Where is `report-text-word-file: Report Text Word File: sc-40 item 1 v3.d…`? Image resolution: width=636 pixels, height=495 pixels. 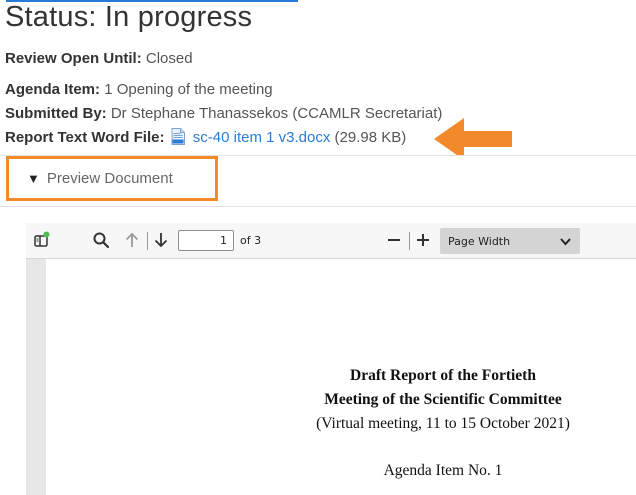
report-text-word-file: Report Text Word File: sc-40 item 1 v3.d… is located at coordinates (205, 138).